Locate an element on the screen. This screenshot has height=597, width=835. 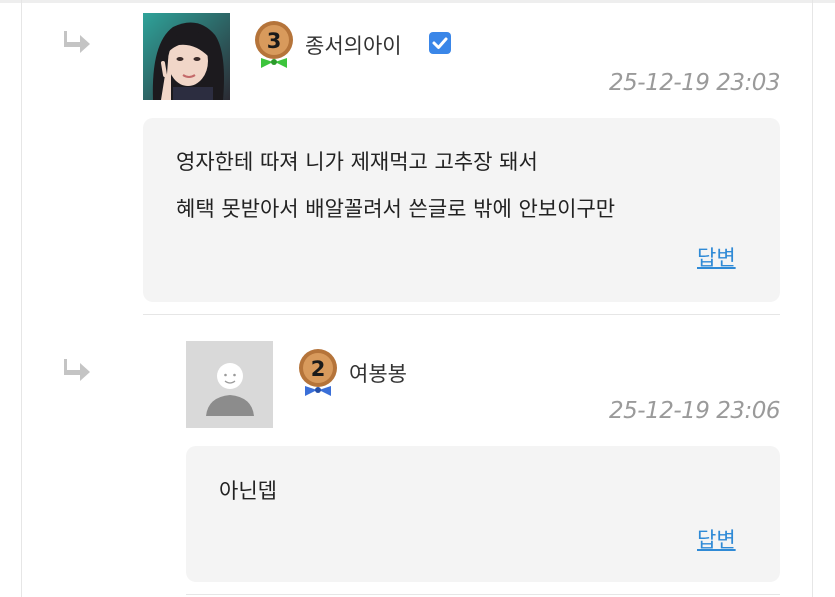
comment-text-line: 영자한테 따져 니가 제재먹고 고추장 돼서 is located at coordinates (357, 162).